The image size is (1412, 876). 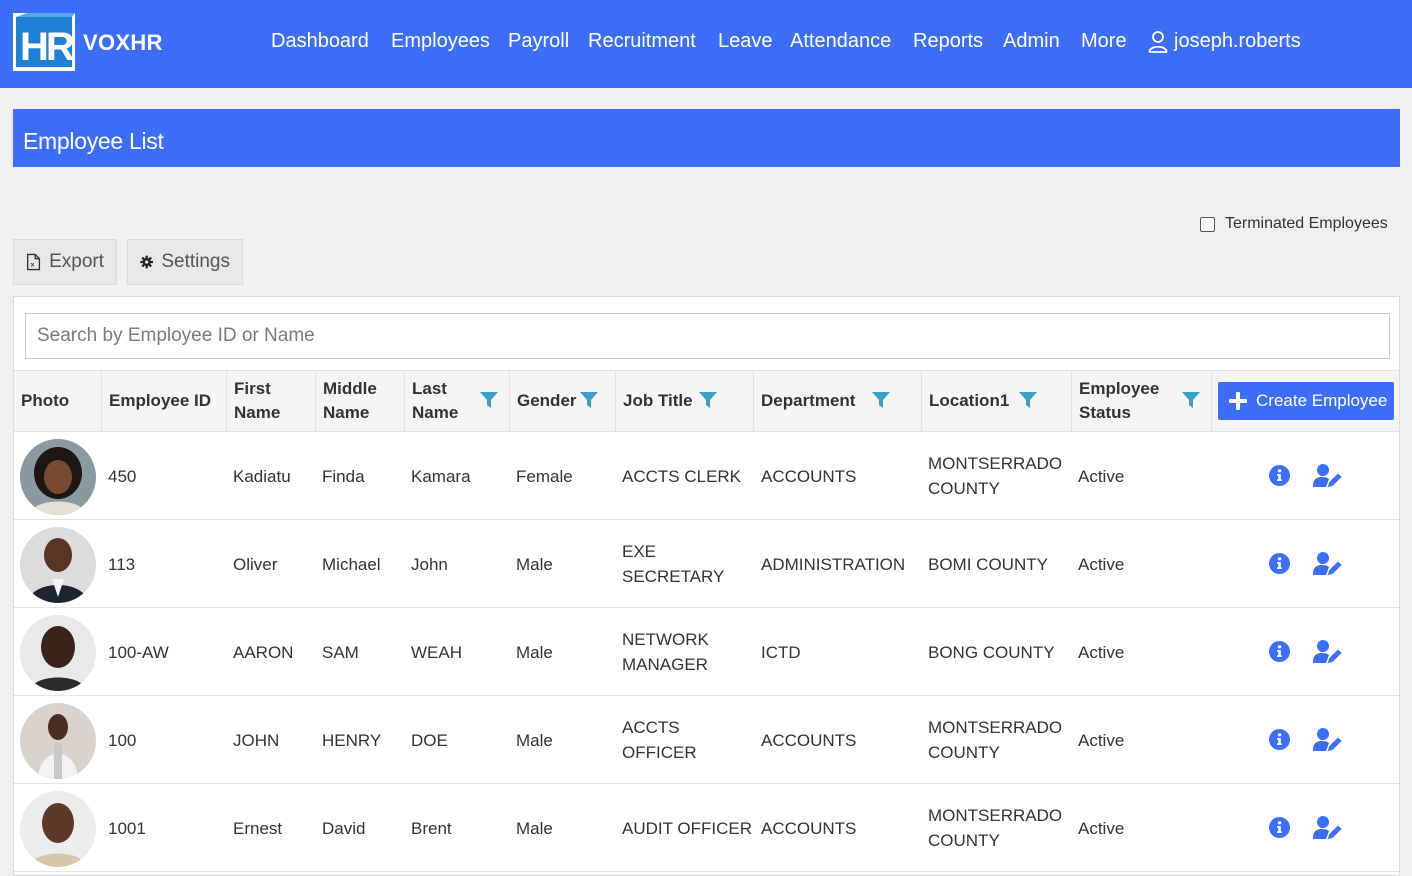 I want to click on job-title: ACCTS OFFICER, so click(x=659, y=740).